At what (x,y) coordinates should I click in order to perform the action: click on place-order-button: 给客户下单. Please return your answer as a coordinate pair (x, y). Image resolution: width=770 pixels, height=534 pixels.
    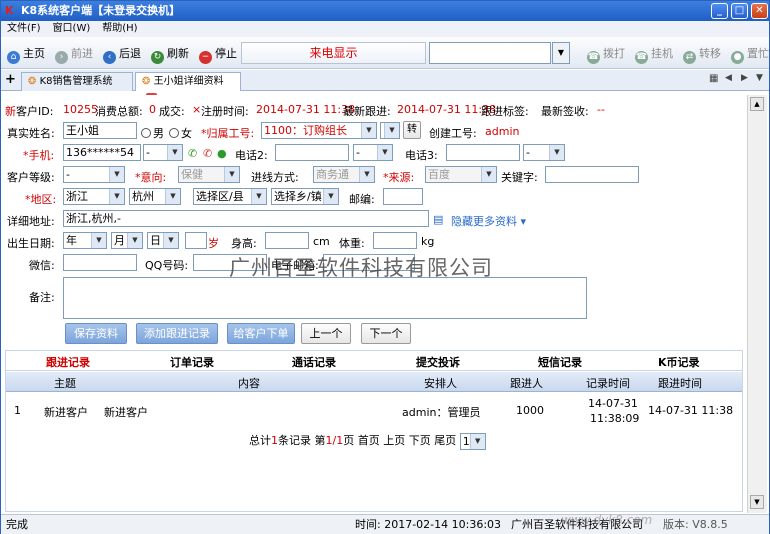
    Looking at the image, I should click on (261, 333).